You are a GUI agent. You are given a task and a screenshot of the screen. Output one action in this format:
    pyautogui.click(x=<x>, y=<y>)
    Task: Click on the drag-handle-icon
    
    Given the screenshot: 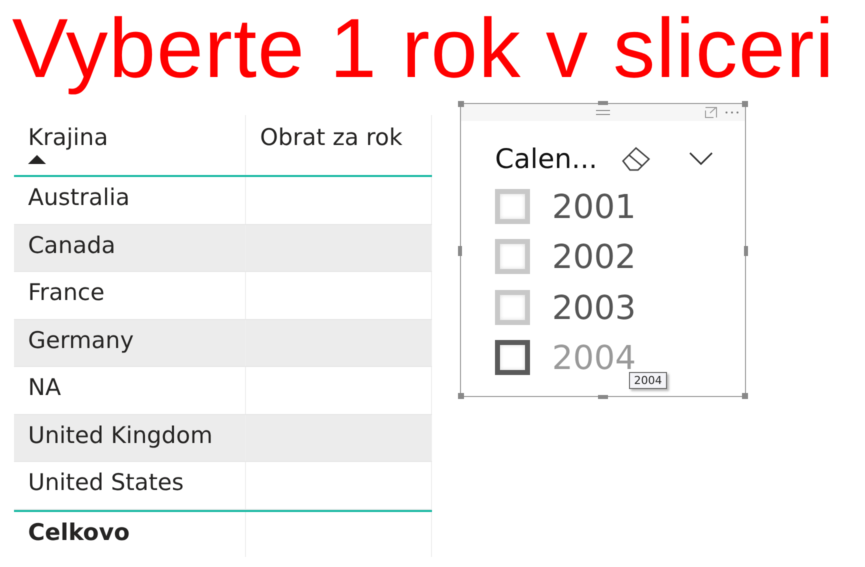 What is the action you would take?
    pyautogui.click(x=603, y=112)
    